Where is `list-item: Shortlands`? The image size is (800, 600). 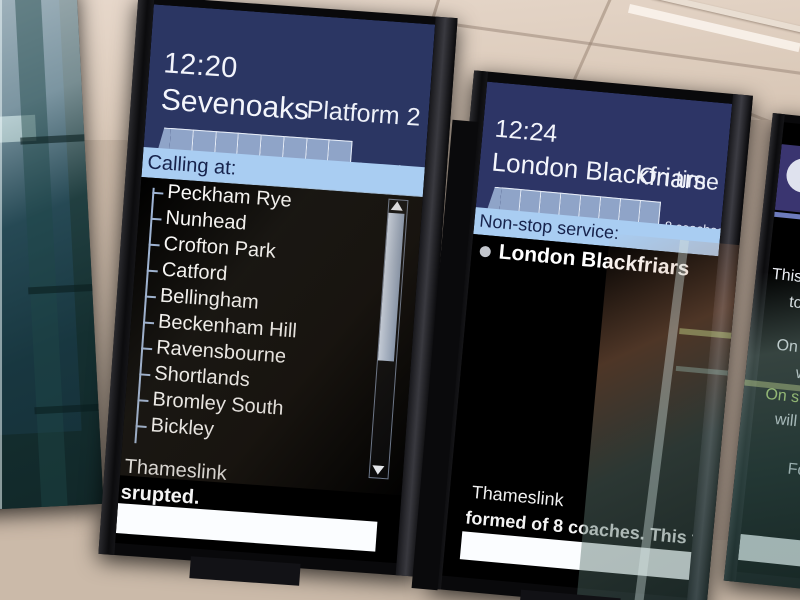
list-item: Shortlands is located at coordinates (202, 377).